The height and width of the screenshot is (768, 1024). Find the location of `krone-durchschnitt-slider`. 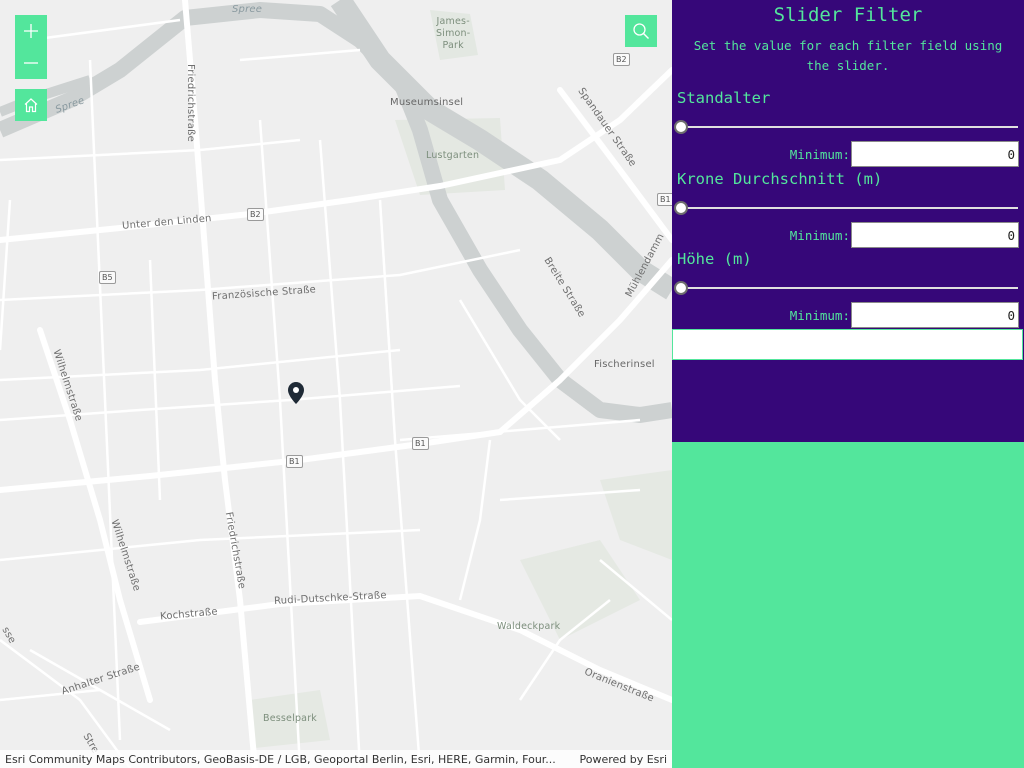

krone-durchschnitt-slider is located at coordinates (846, 208).